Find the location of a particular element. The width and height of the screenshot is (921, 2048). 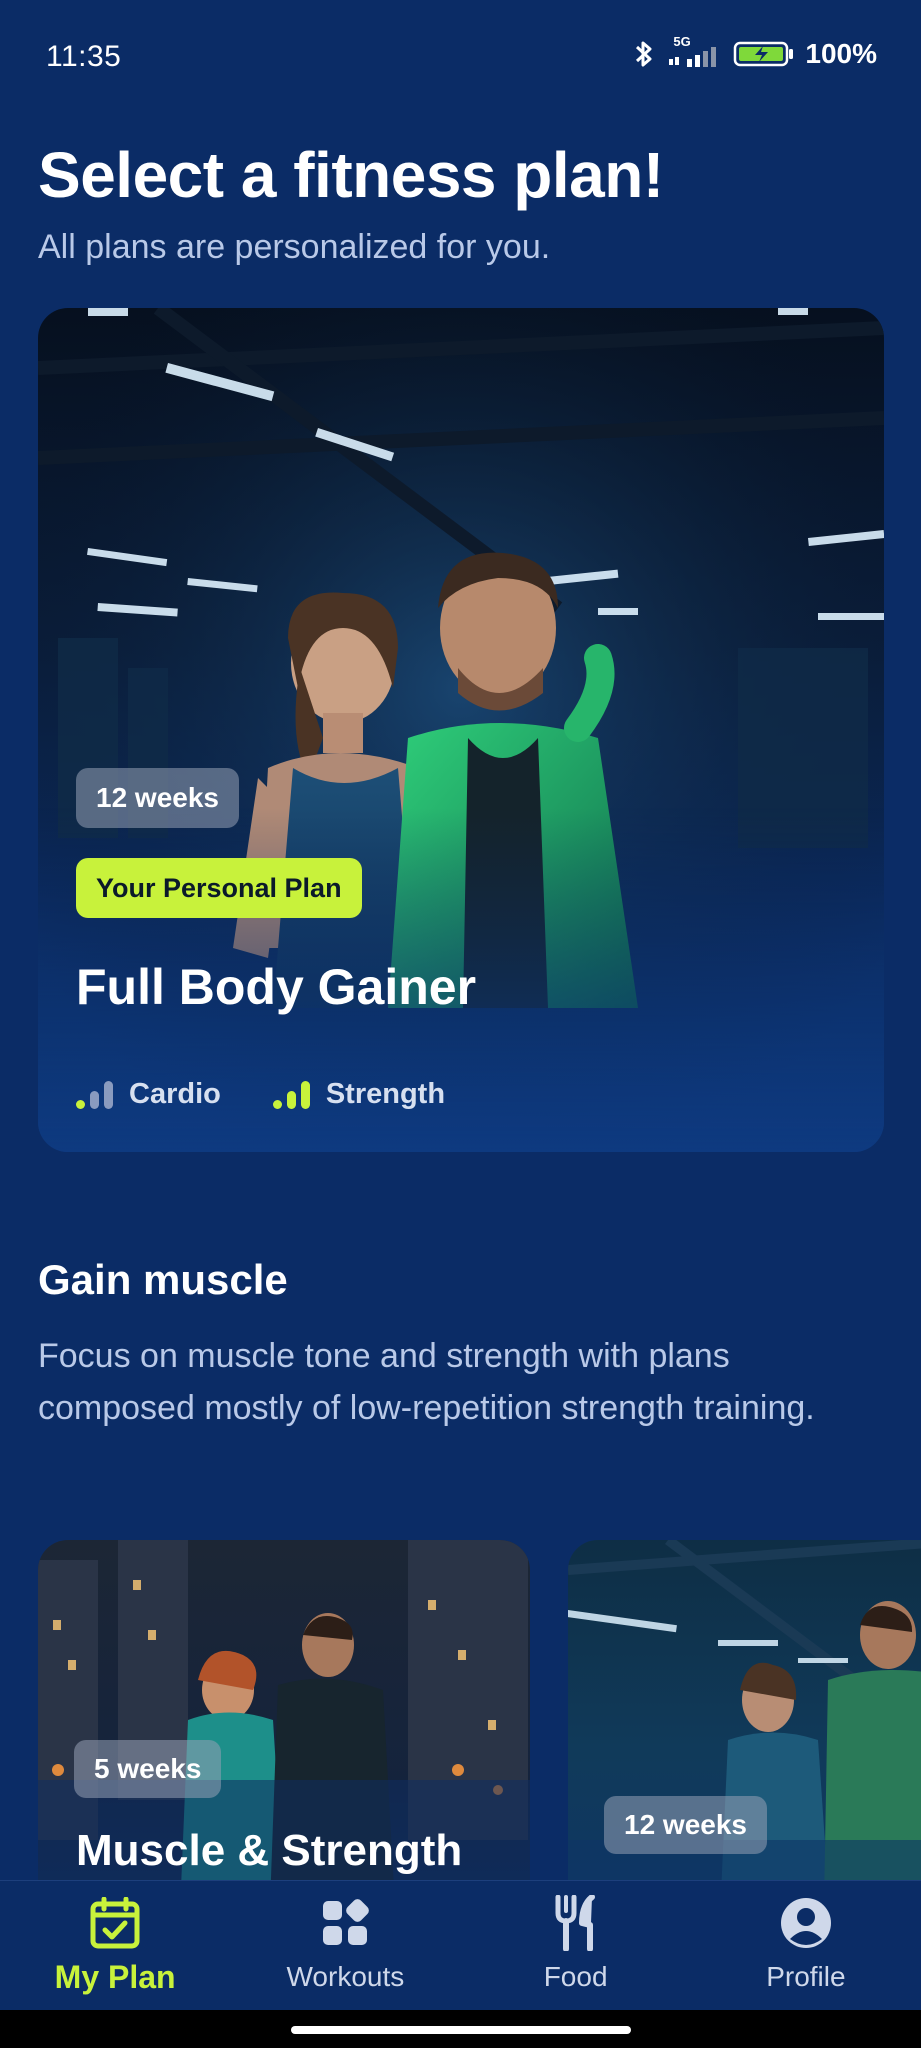

stat-cardio: Cardio is located at coordinates (148, 1094).